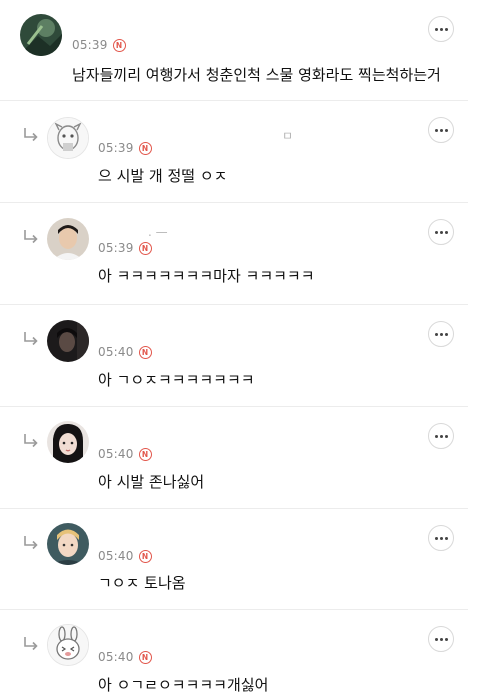 The height and width of the screenshot is (695, 480). I want to click on comment-text: 아 시발 존나싫어, so click(151, 482).